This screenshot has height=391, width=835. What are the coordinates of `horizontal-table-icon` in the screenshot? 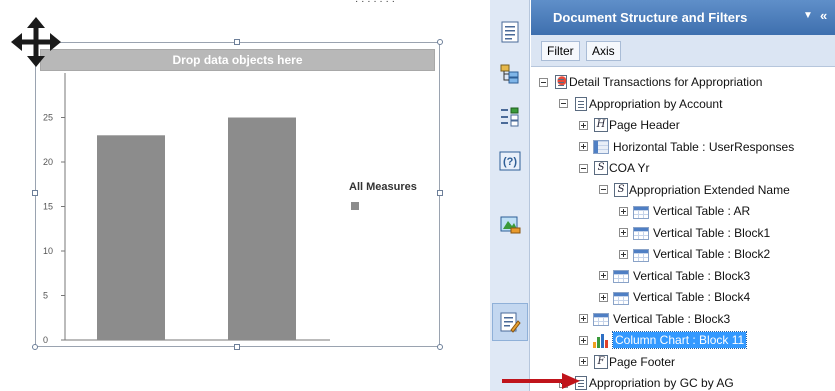 It's located at (601, 147).